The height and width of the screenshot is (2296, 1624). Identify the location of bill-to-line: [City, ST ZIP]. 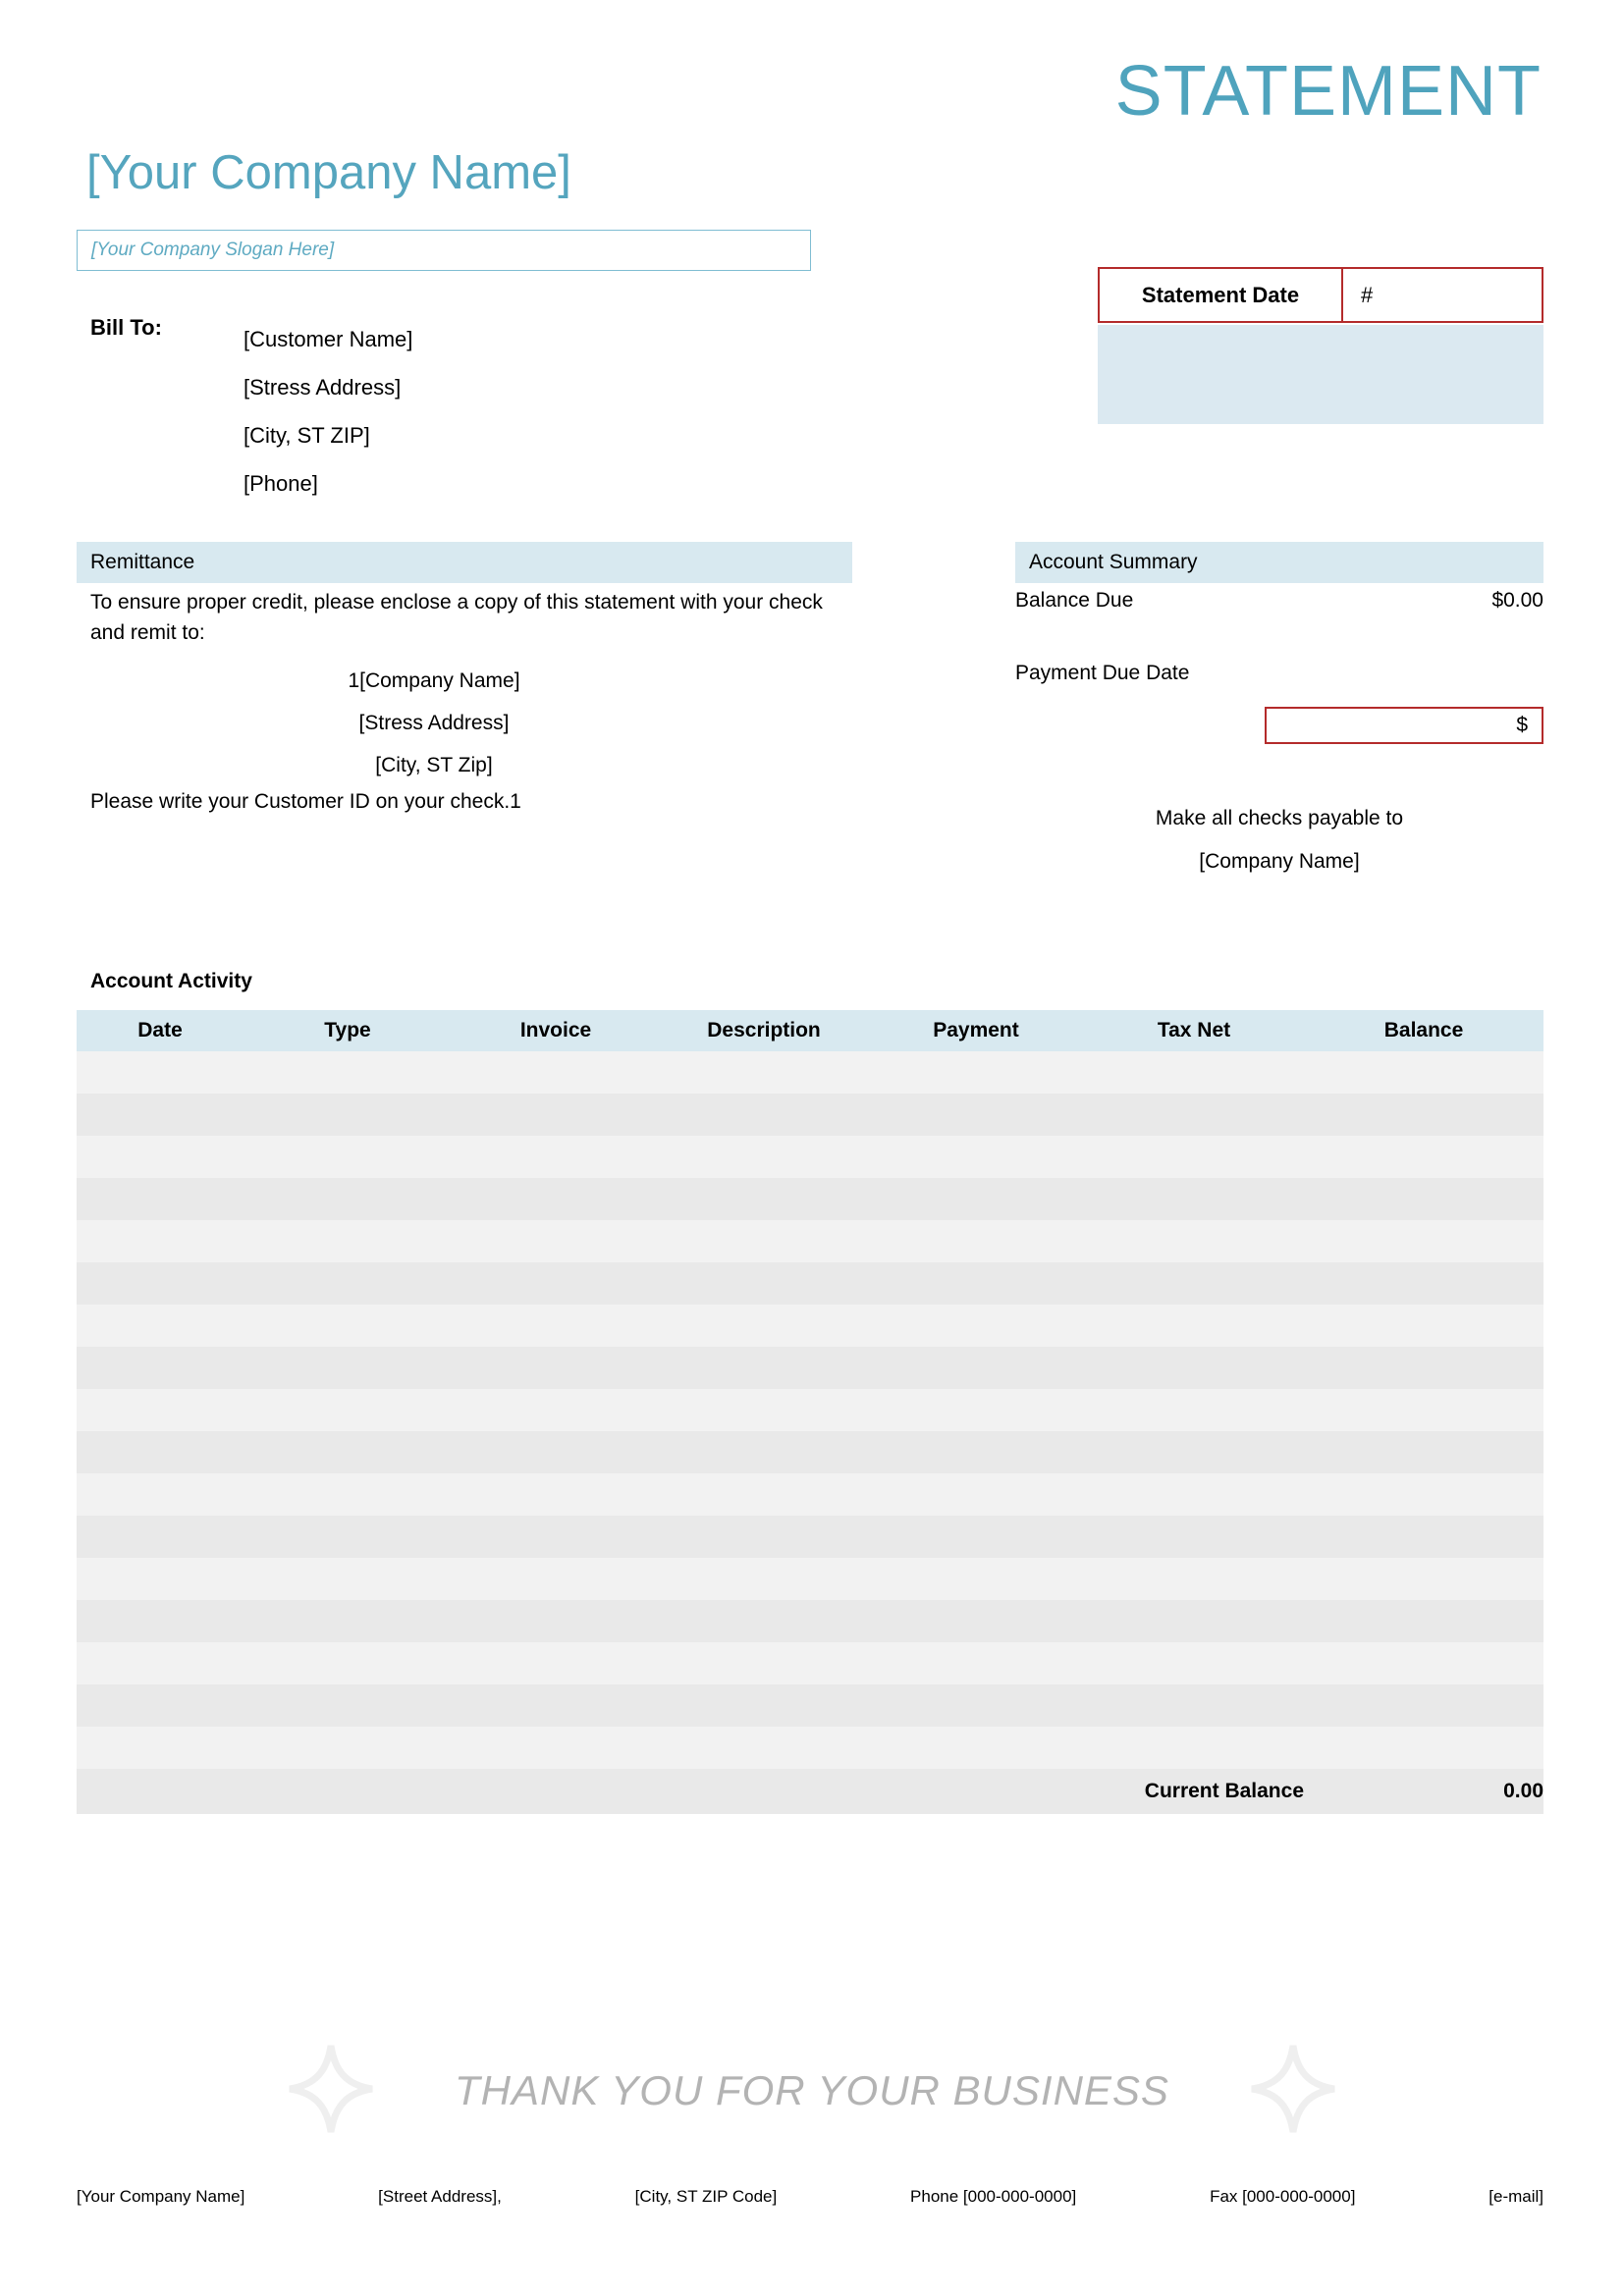
(518, 435).